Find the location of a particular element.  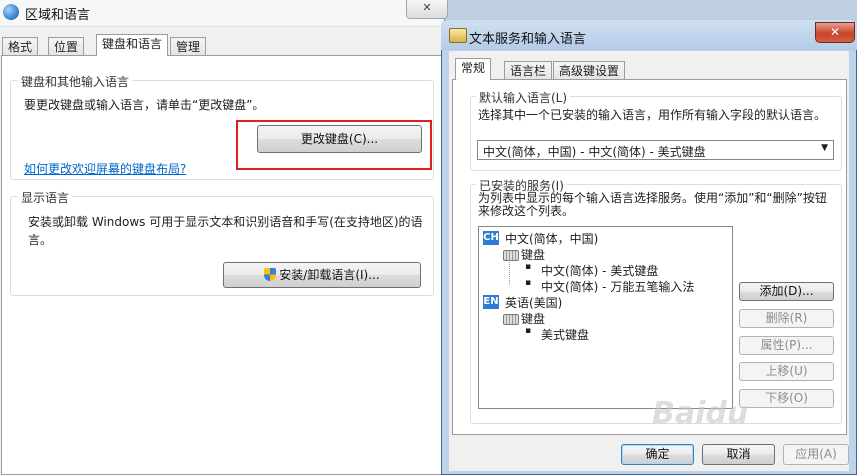

tree-language-english: 英语(美国) is located at coordinates (533, 302).